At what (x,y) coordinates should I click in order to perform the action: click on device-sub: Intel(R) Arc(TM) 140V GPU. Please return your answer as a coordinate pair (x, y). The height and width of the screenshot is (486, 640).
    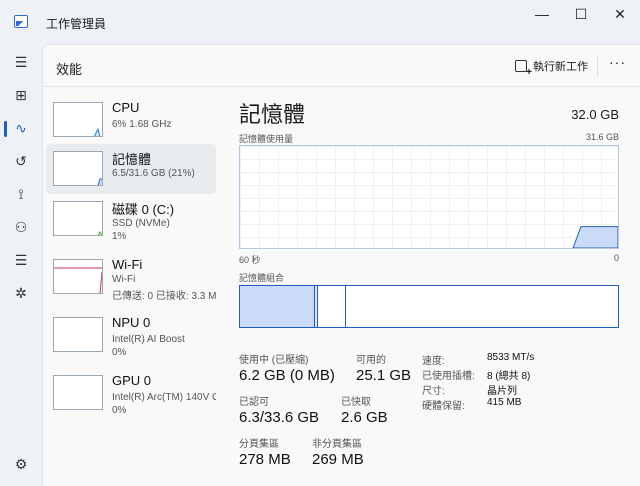
    Looking at the image, I should click on (164, 397).